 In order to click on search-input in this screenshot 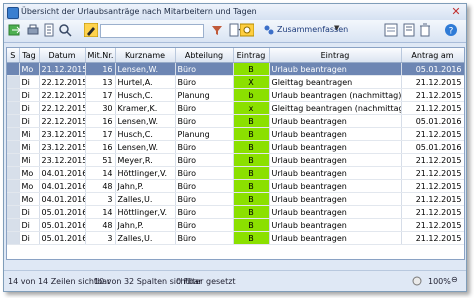, I will do `click(152, 31)`.